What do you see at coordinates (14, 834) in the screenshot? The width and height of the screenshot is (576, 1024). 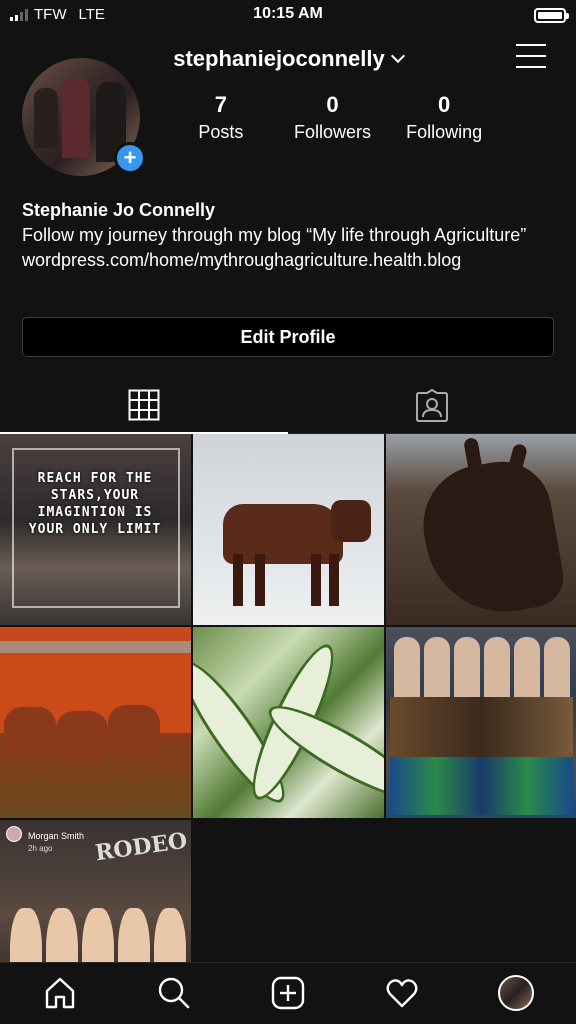 I see `avatar` at bounding box center [14, 834].